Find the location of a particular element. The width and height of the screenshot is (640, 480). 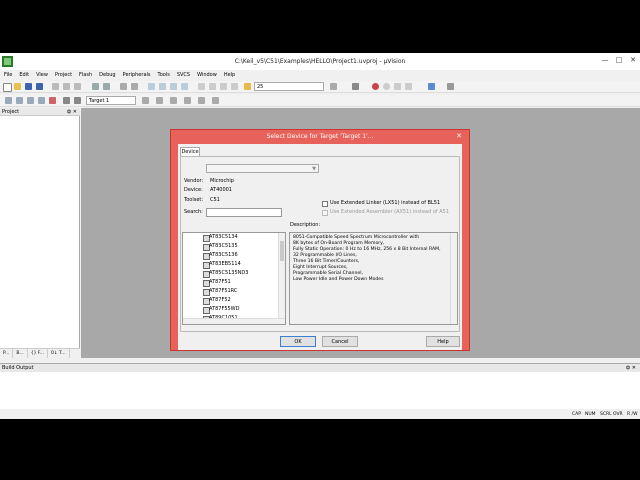

new-file-icon is located at coordinates (7, 87).